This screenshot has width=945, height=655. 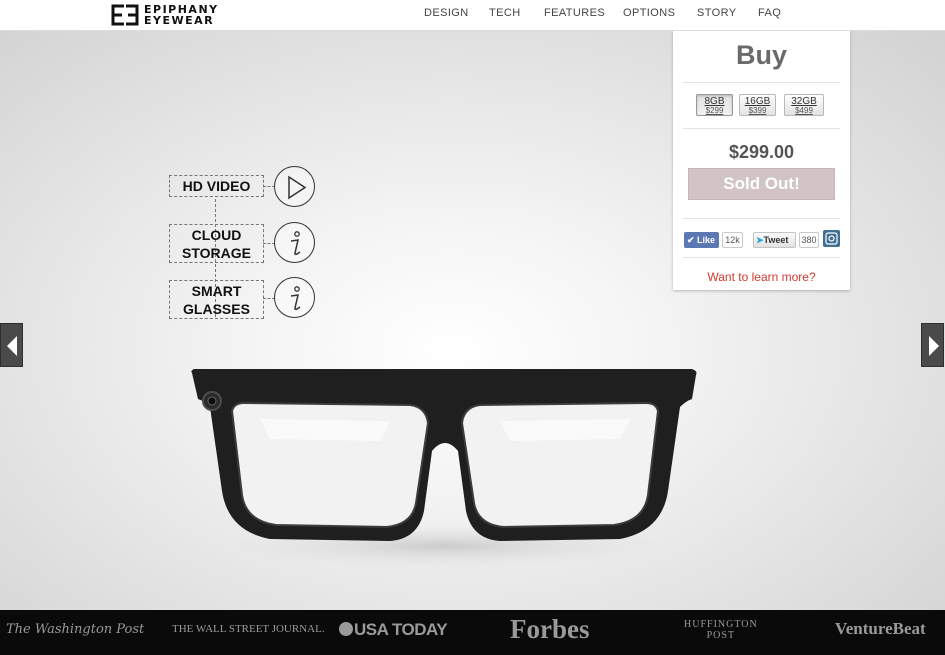 I want to click on usa-today-label: USA TODAY, so click(x=401, y=629).